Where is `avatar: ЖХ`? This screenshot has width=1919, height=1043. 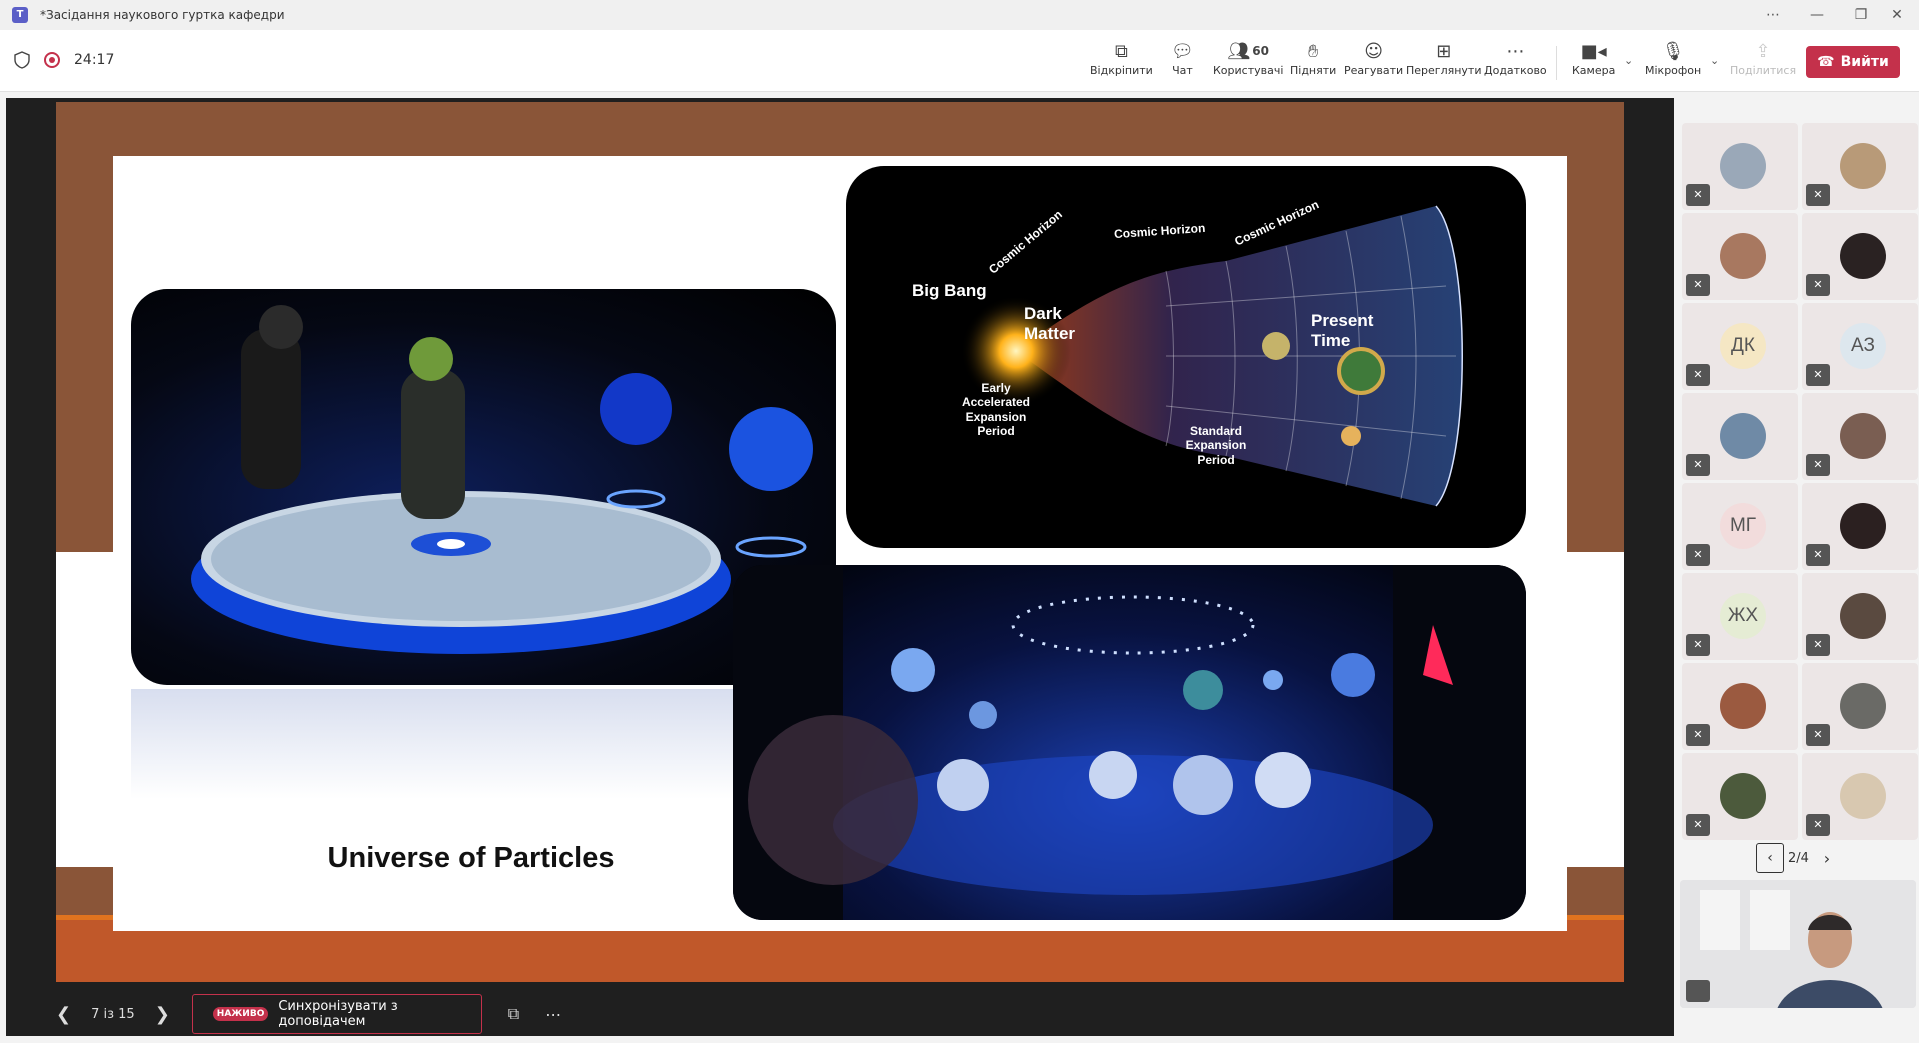 avatar: ЖХ is located at coordinates (1743, 616).